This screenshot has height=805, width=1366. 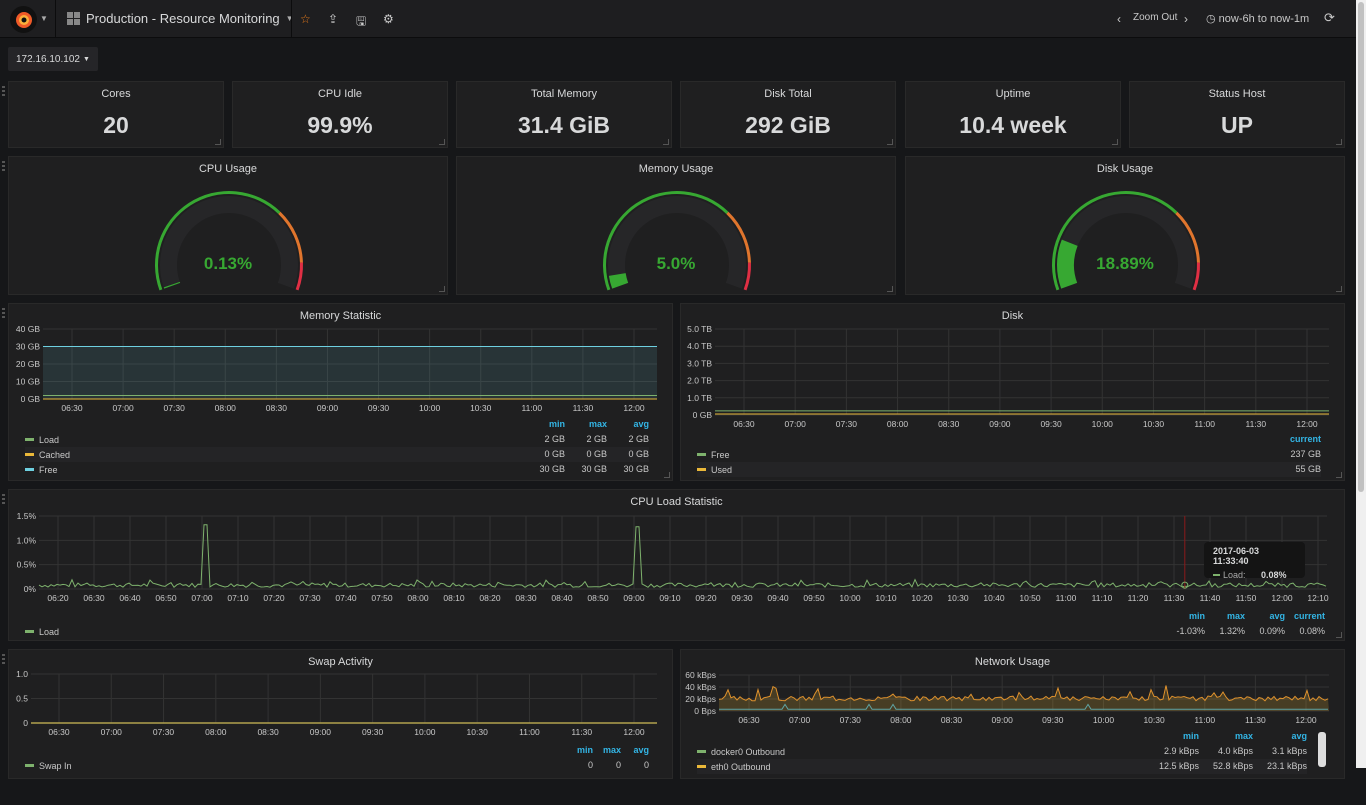 What do you see at coordinates (48, 469) in the screenshot?
I see `legend-series-name: Free` at bounding box center [48, 469].